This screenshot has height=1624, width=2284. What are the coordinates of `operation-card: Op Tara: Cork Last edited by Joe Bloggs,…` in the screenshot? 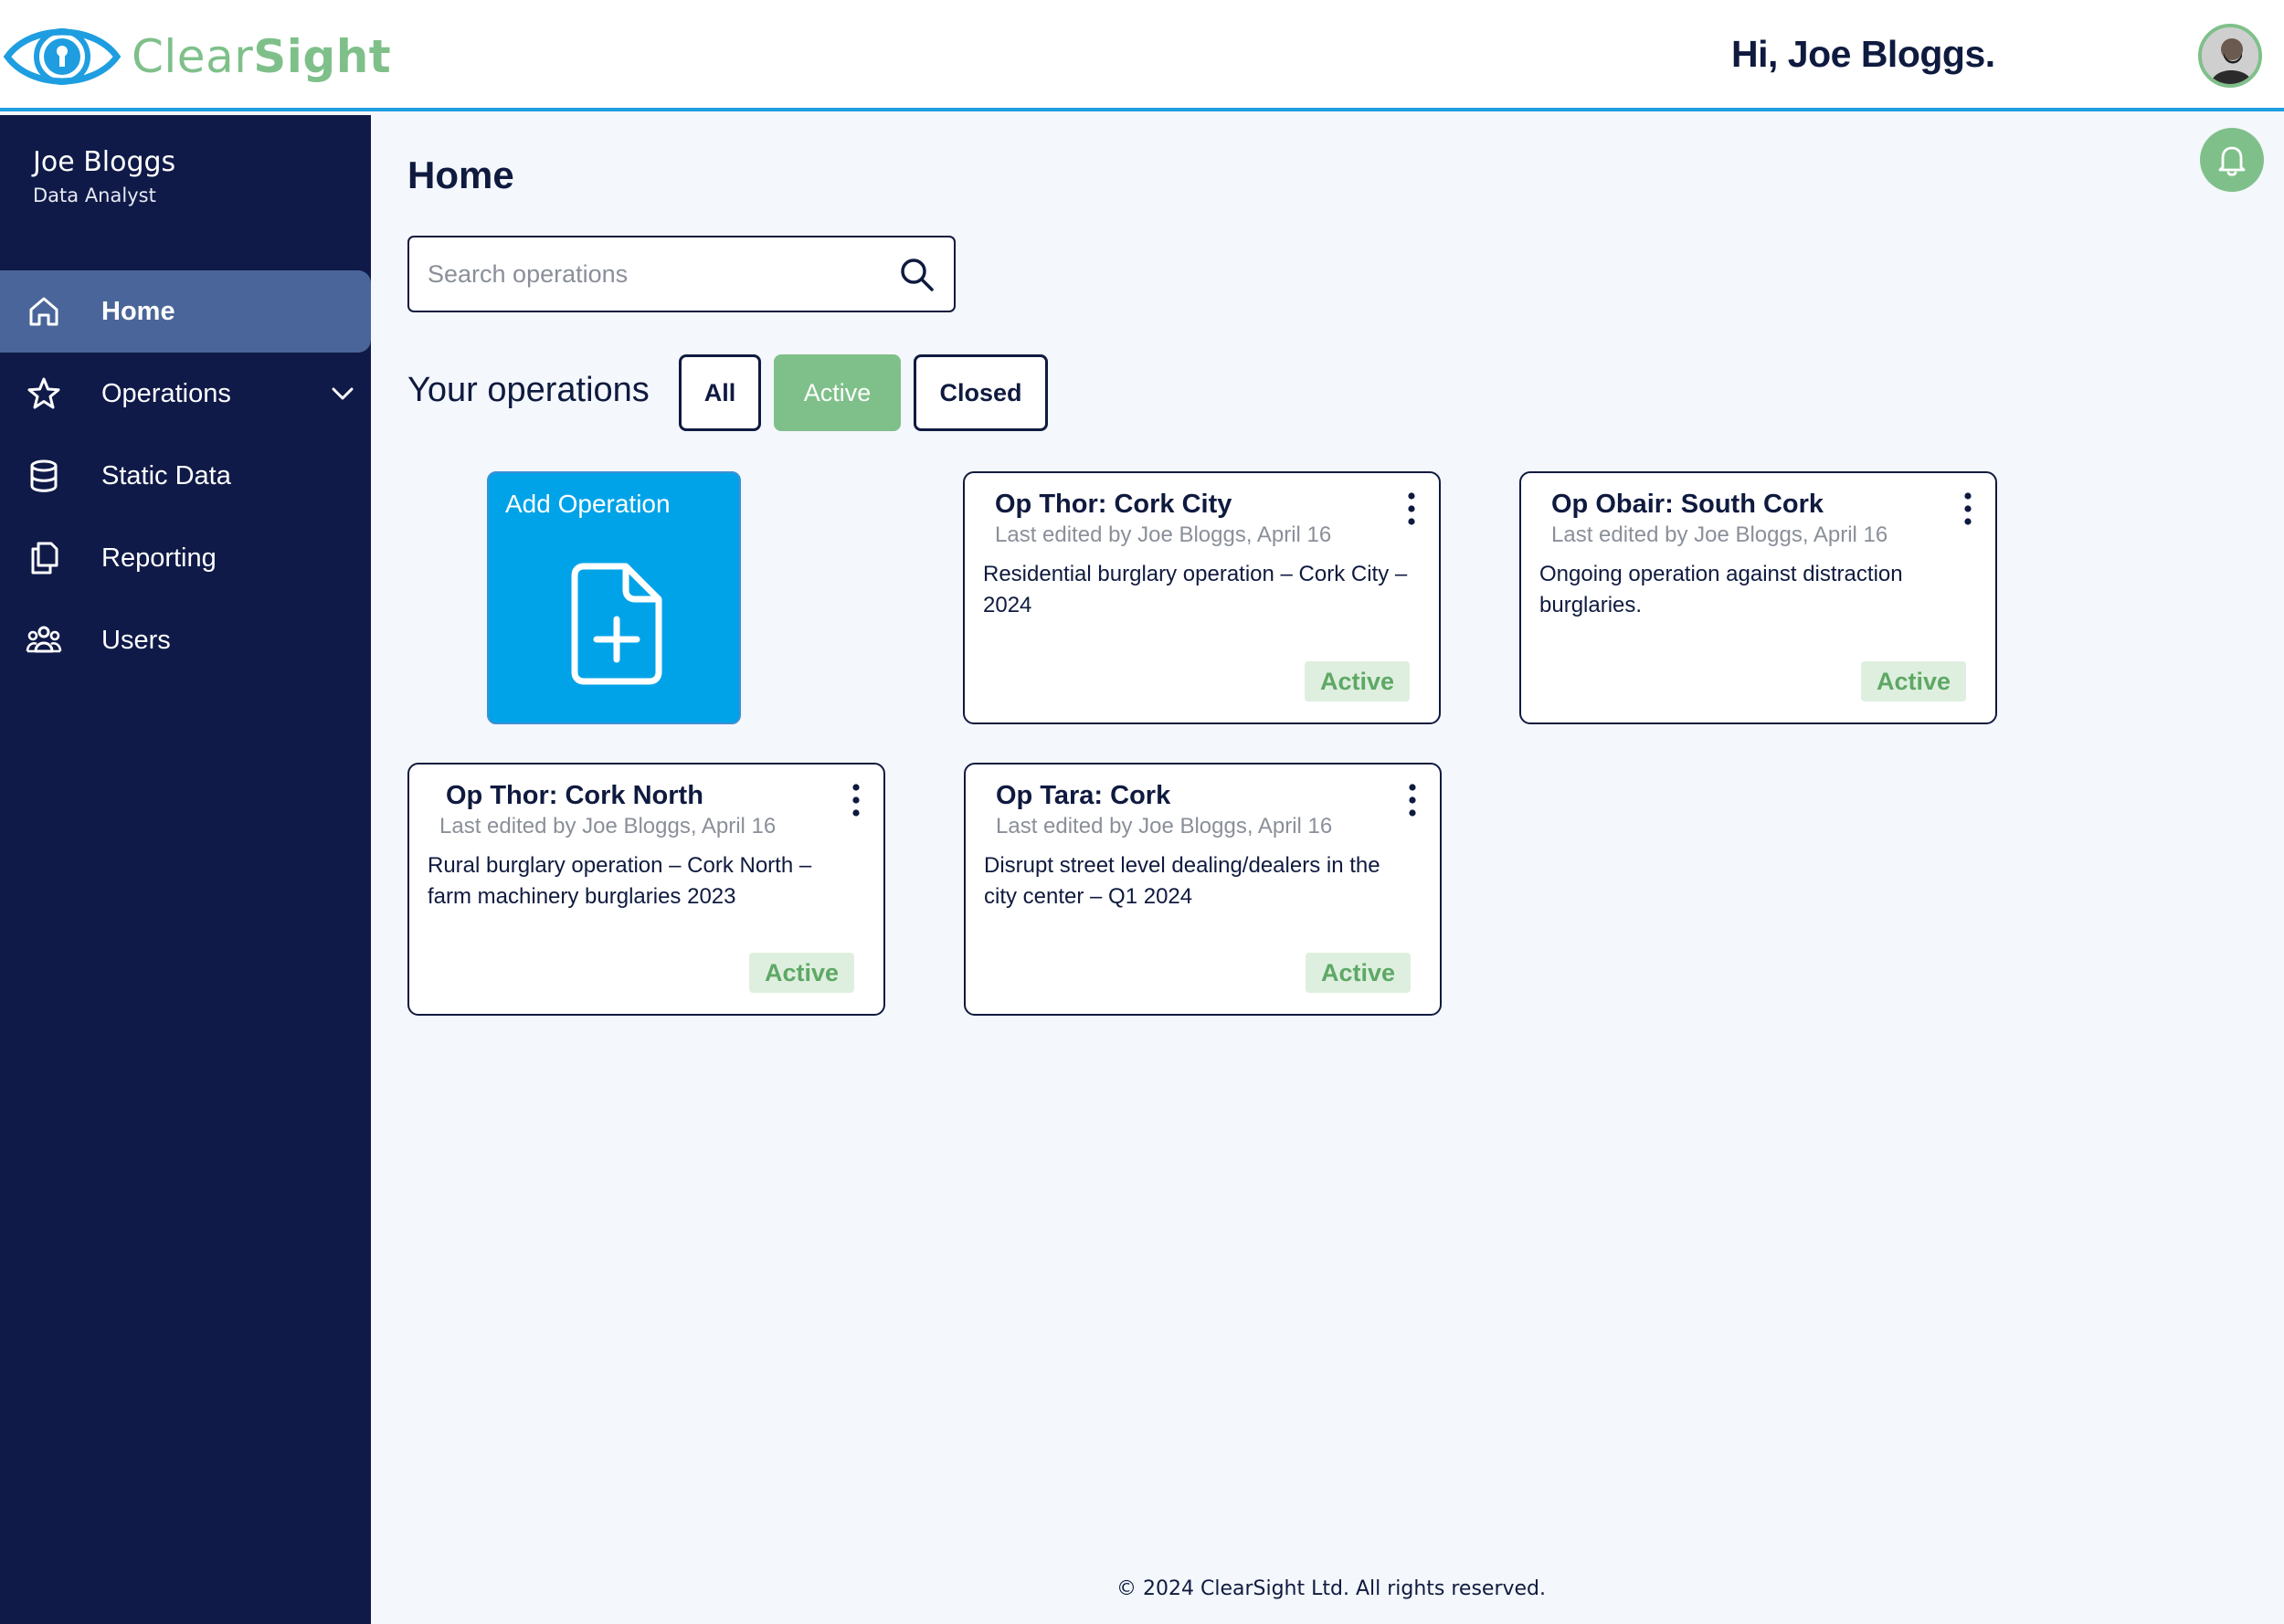 It's located at (1203, 890).